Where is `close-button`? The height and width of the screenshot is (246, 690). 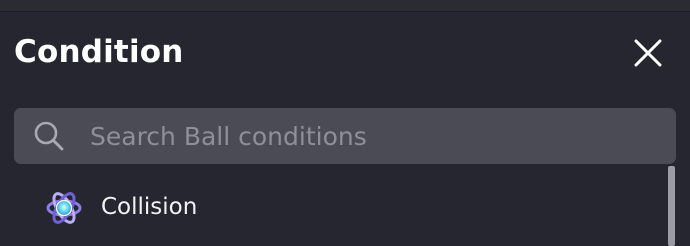 close-button is located at coordinates (648, 53).